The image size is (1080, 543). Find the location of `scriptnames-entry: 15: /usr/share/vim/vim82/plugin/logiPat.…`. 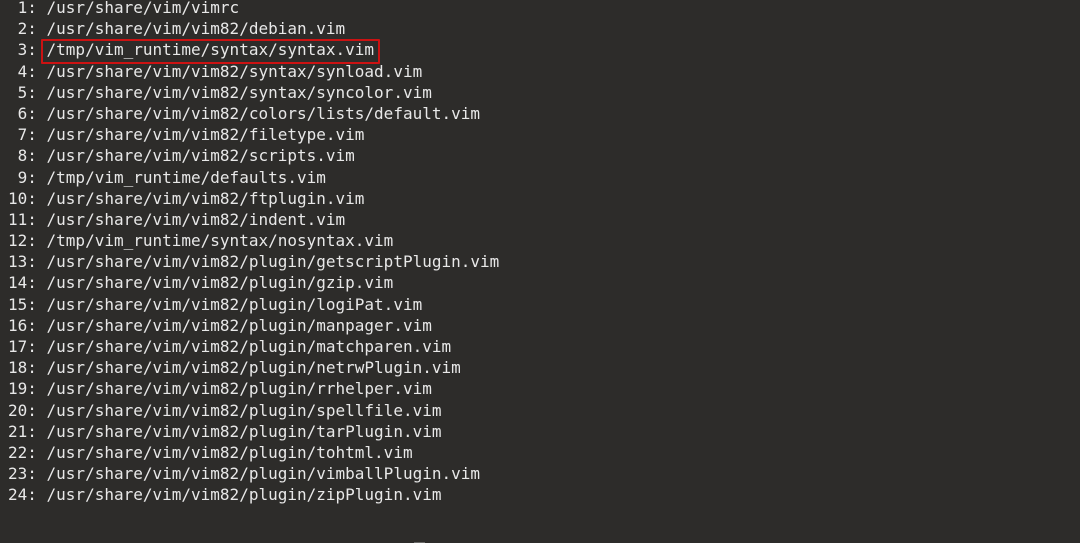

scriptnames-entry: 15: /usr/share/vim/vim82/plugin/logiPat.… is located at coordinates (540, 304).